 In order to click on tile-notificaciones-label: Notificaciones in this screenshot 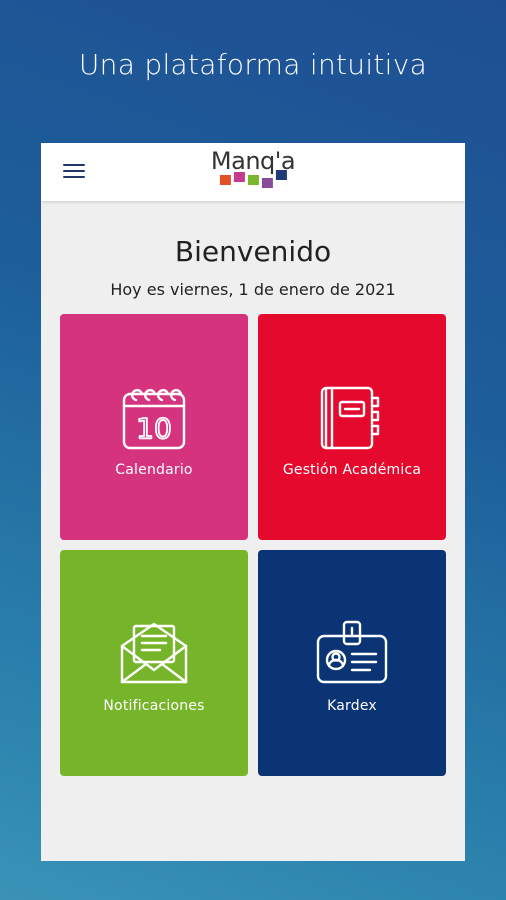, I will do `click(154, 706)`.